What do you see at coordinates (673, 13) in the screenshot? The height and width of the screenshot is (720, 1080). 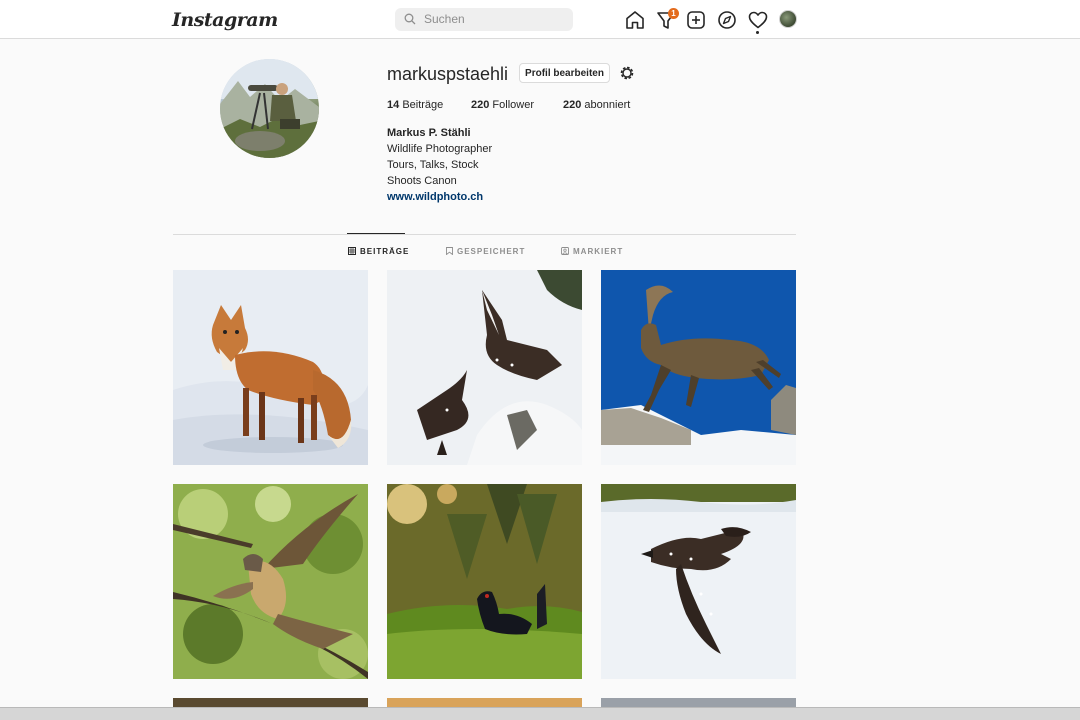 I see `activity-badge: 1` at bounding box center [673, 13].